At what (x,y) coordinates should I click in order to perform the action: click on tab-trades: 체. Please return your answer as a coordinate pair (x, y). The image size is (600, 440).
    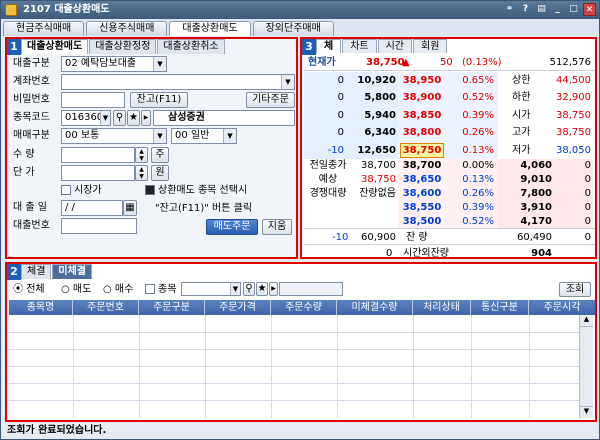
    Looking at the image, I should click on (329, 46).